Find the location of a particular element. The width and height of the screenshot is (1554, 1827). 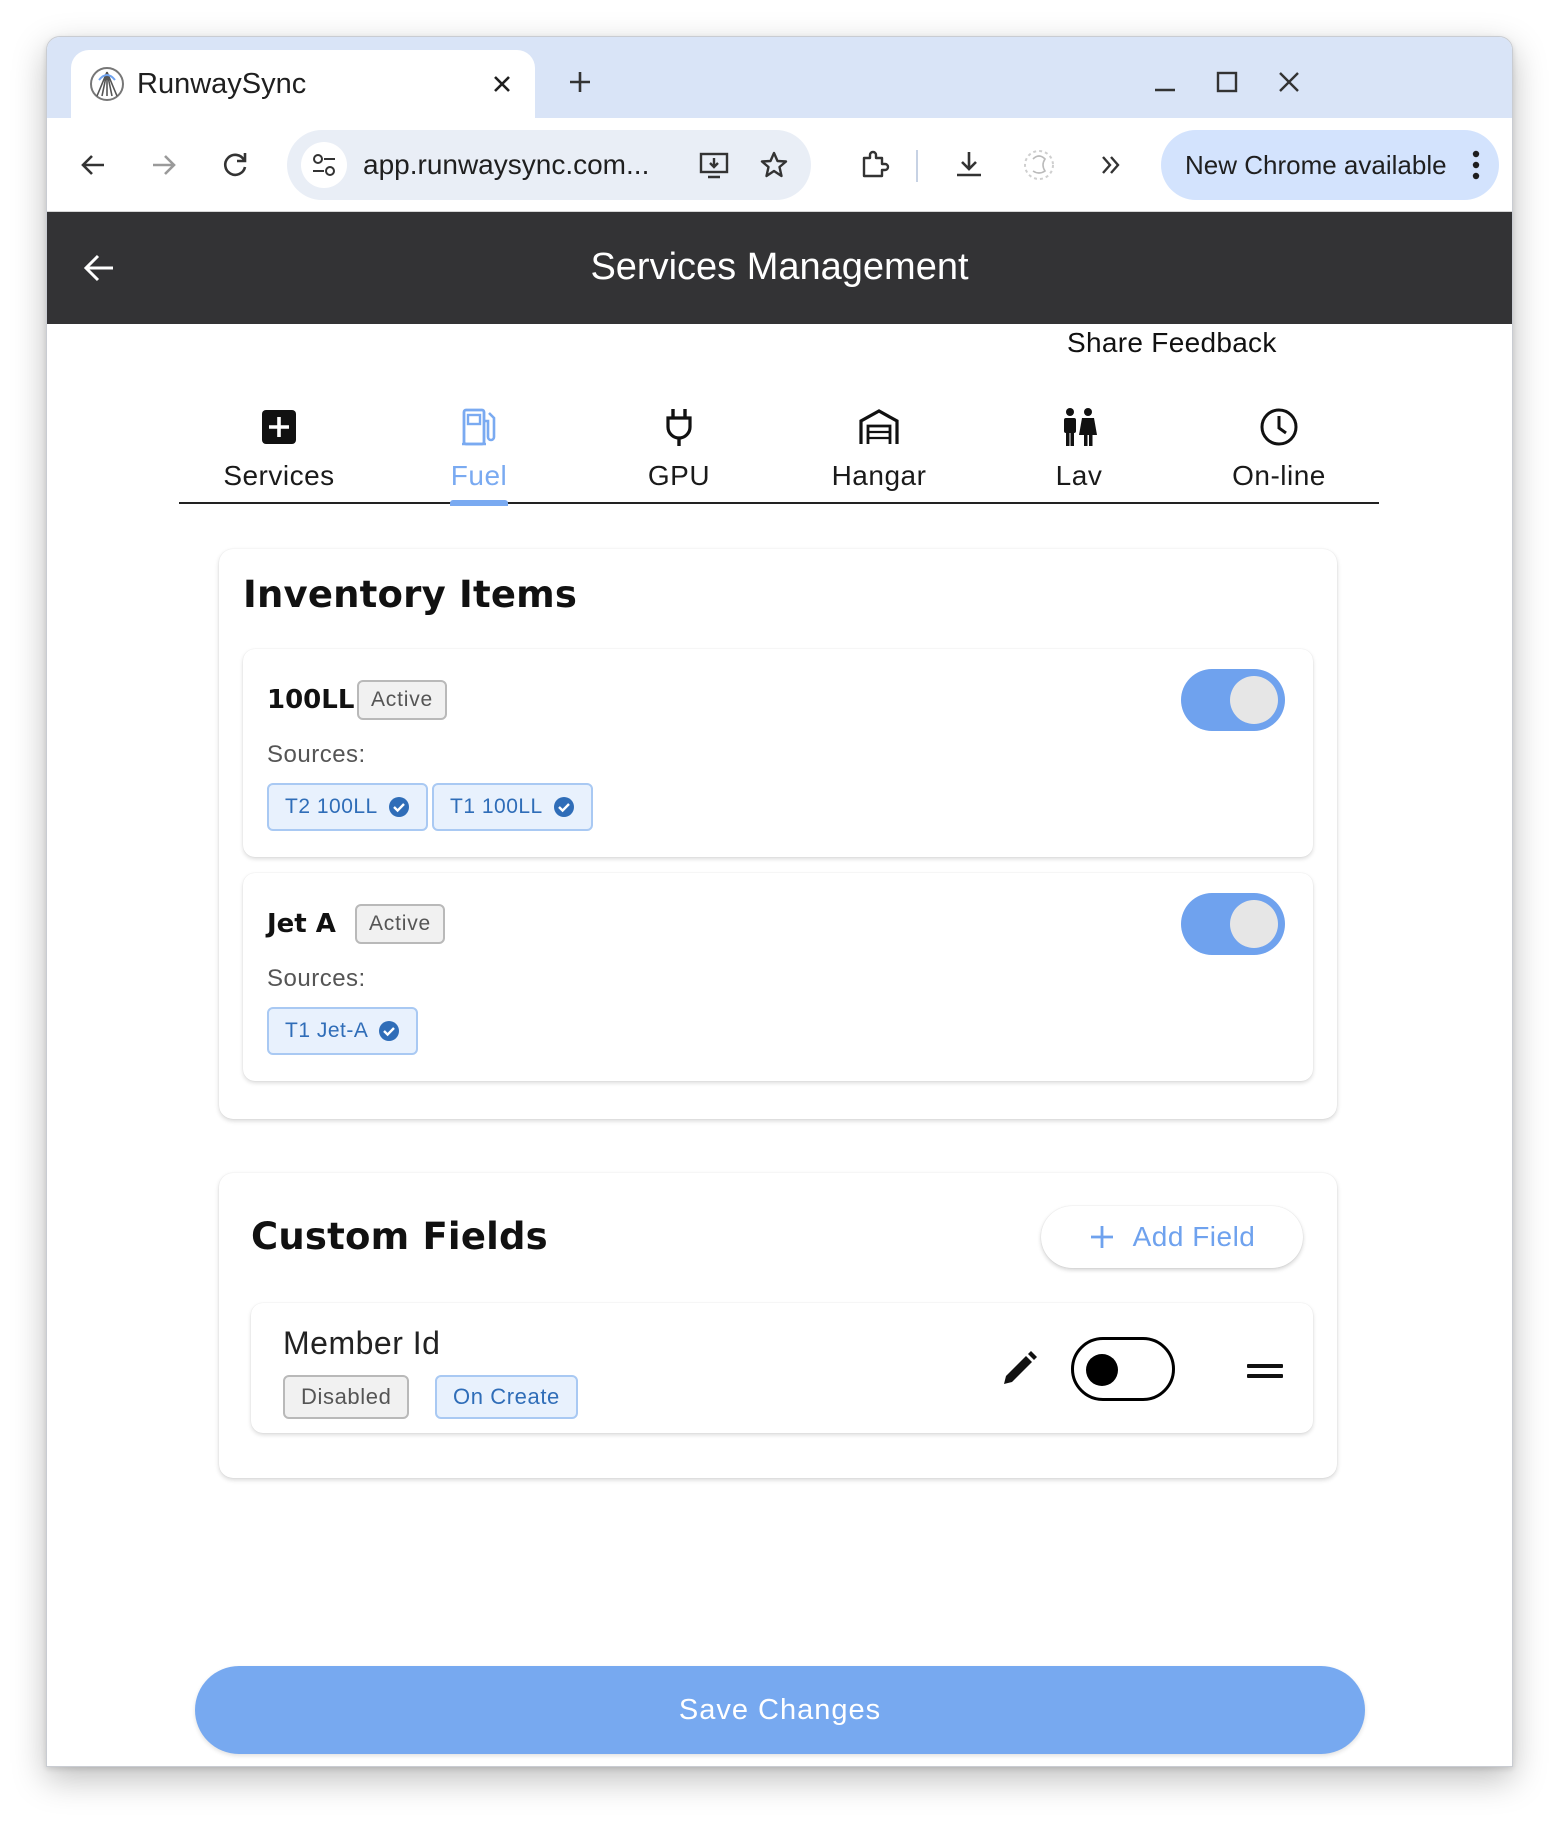

extensions-icon is located at coordinates (875, 165).